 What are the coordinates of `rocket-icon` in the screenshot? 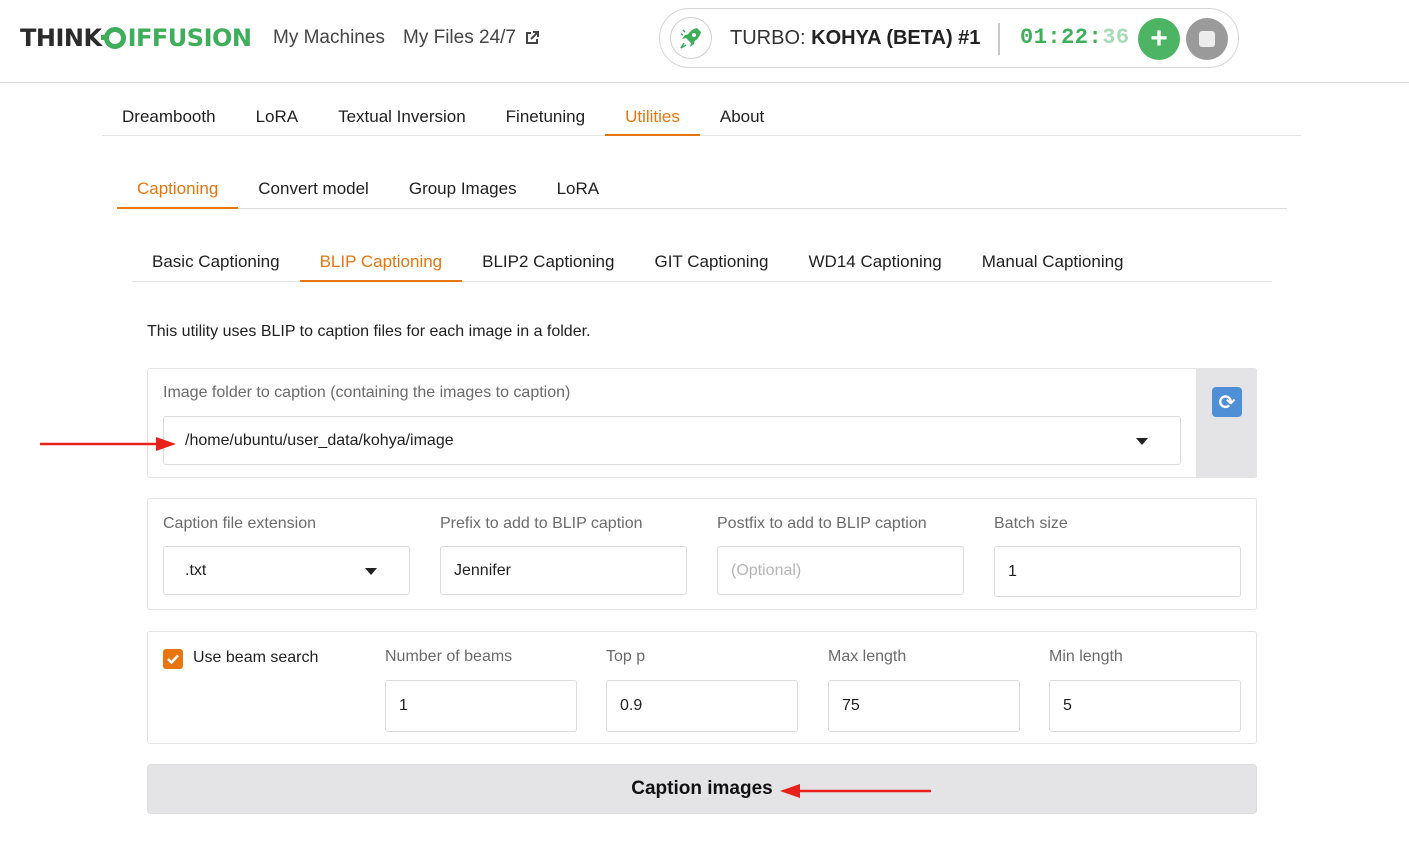 It's located at (691, 38).